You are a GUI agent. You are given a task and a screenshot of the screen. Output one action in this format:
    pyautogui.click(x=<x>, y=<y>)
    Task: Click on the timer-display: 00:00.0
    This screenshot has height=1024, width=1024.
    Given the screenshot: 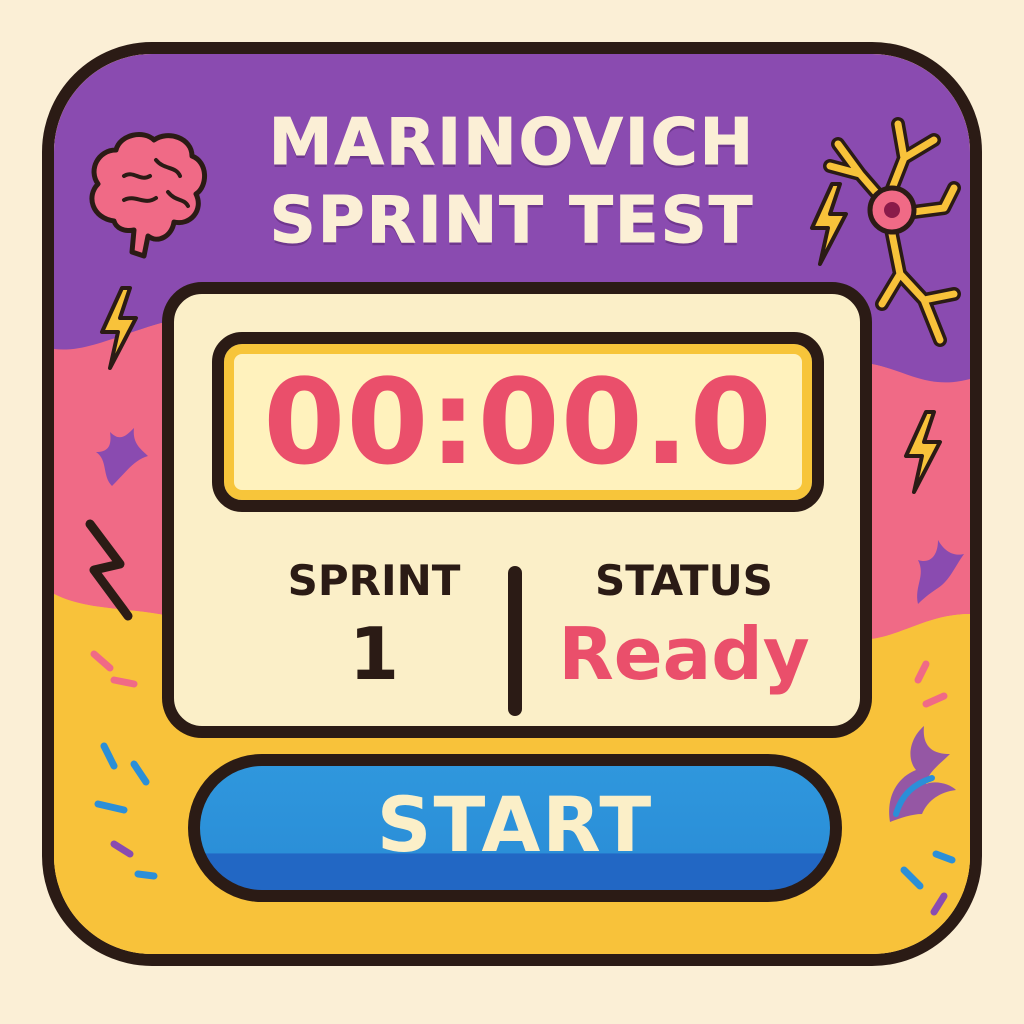 What is the action you would take?
    pyautogui.click(x=518, y=422)
    